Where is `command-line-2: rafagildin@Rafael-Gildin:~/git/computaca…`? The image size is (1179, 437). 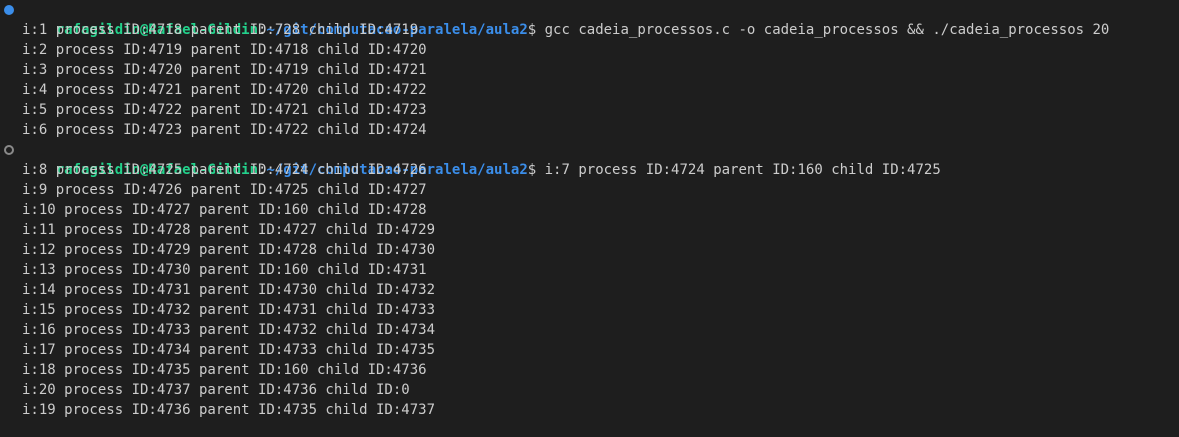 command-line-2: rafagildin@Rafael-Gildin:~/git/computaca… is located at coordinates (589, 159).